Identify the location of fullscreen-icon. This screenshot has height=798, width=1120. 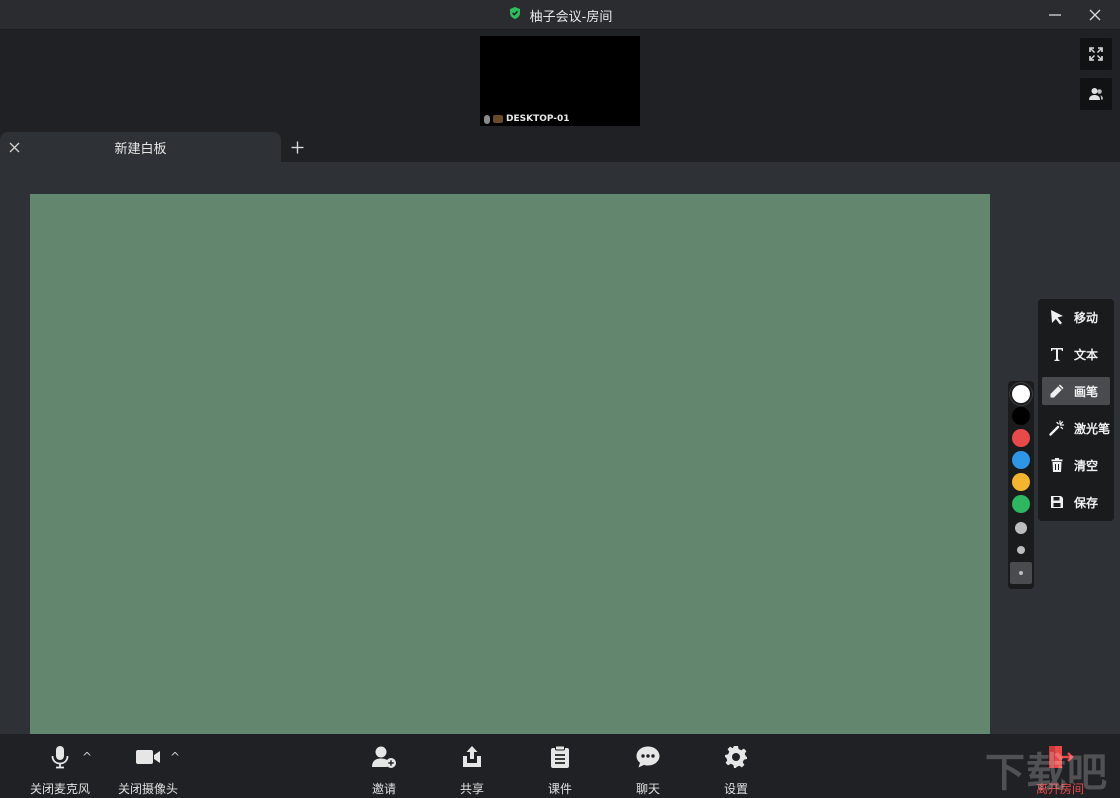
(1096, 54).